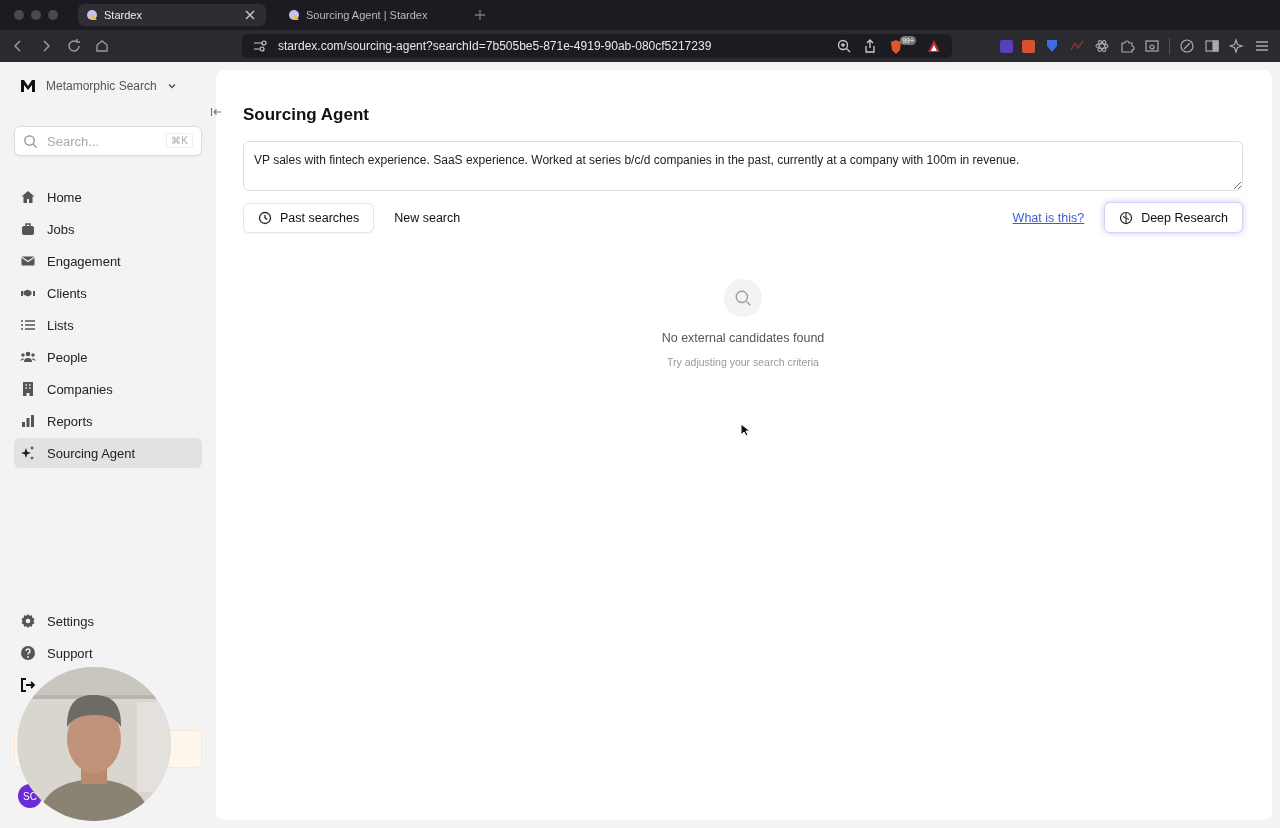 The height and width of the screenshot is (828, 1280). What do you see at coordinates (28, 325) in the screenshot?
I see `list-icon` at bounding box center [28, 325].